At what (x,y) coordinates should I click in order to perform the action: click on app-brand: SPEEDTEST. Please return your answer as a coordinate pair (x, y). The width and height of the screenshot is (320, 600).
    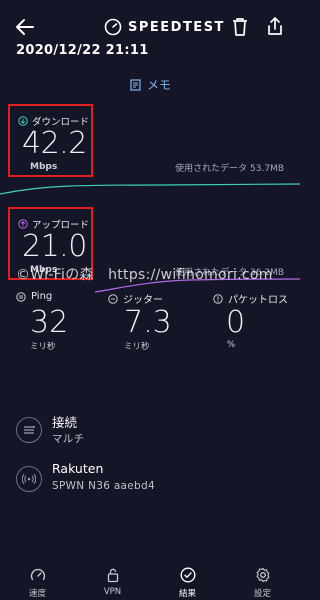
    Looking at the image, I should click on (164, 27).